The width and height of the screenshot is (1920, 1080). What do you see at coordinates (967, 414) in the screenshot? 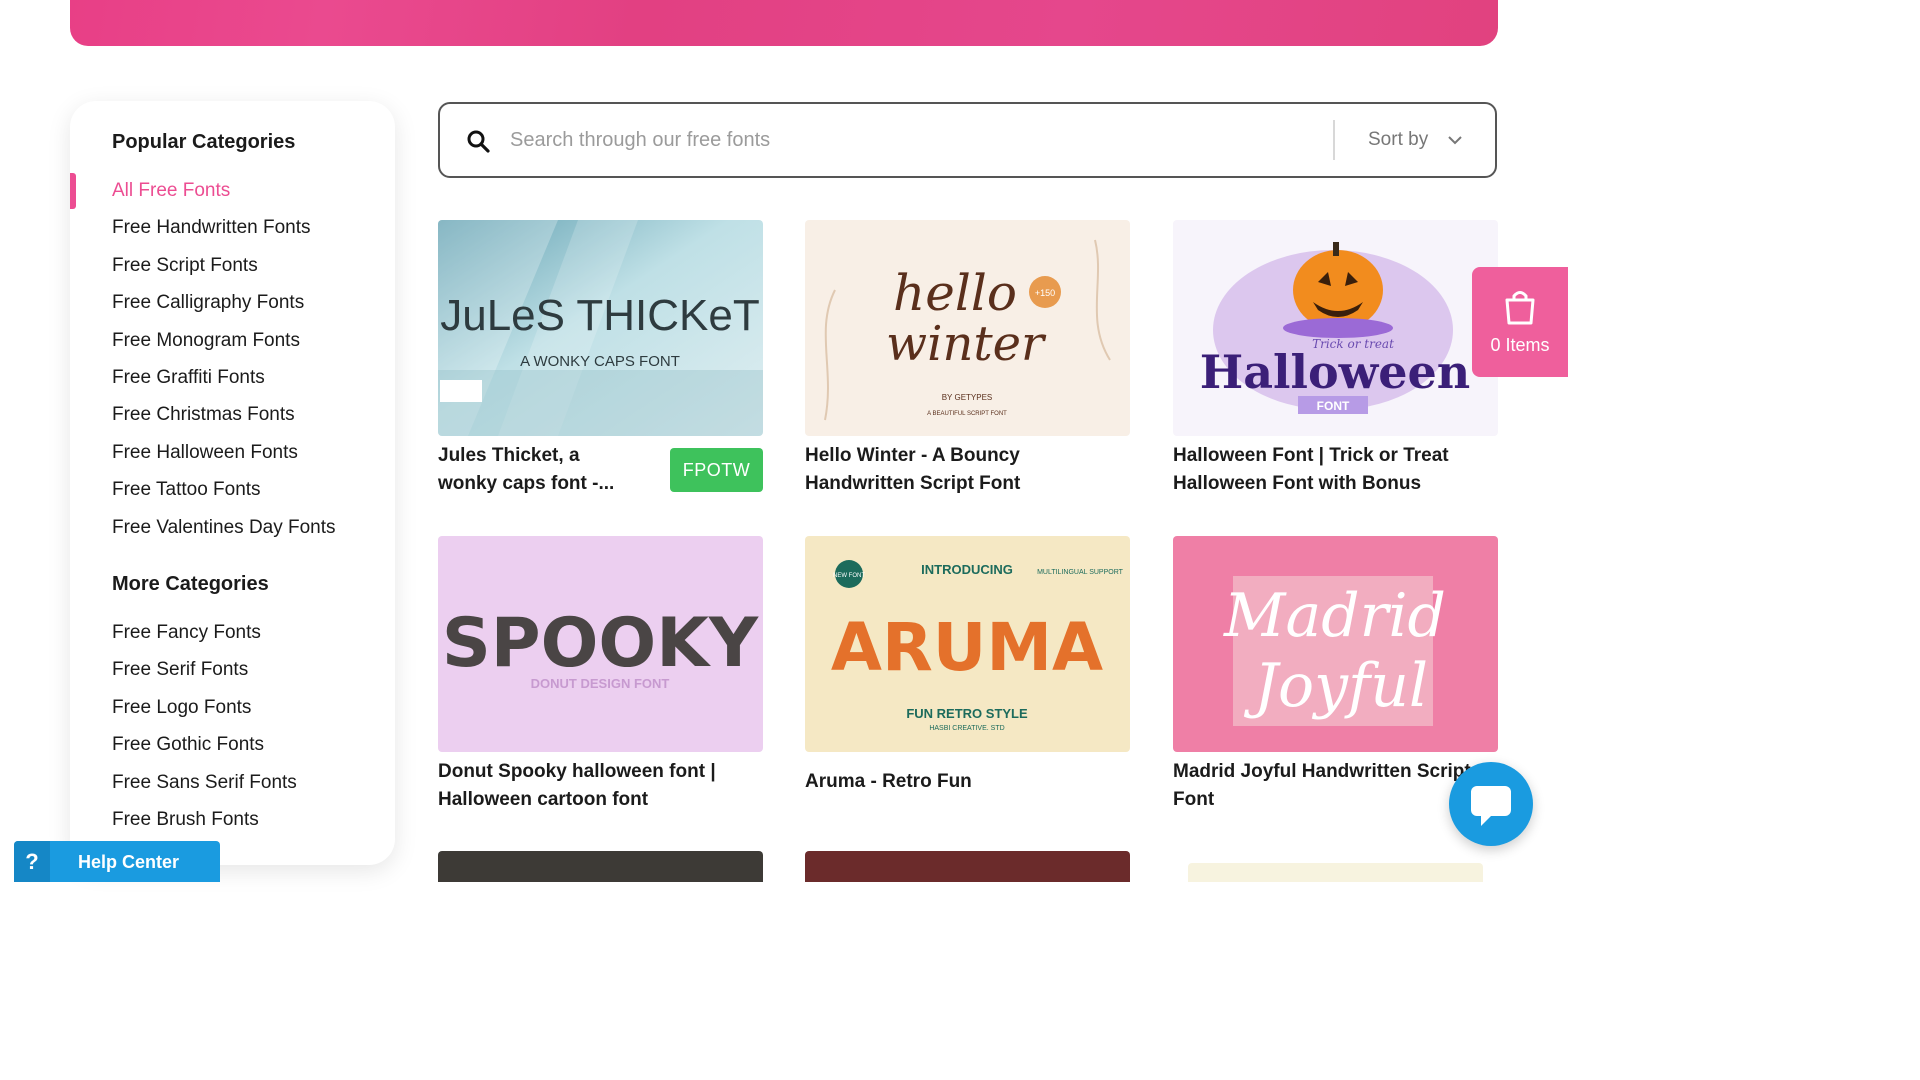
I see `art-subtext: A BEAUTIFUL SCRIPT FONT` at bounding box center [967, 414].